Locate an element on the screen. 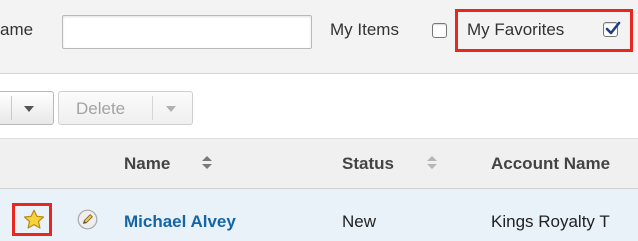 This screenshot has width=638, height=241. star-icon is located at coordinates (34, 222).